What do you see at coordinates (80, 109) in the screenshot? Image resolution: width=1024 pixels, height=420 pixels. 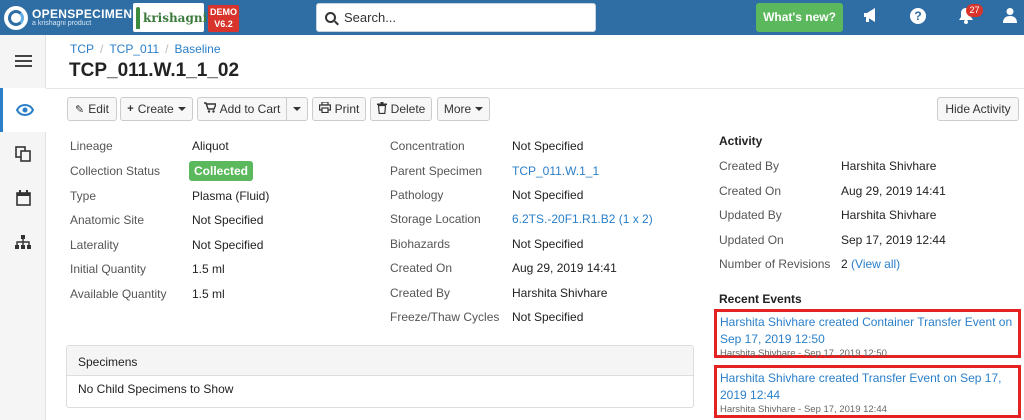 I see `pencil-icon: ✎` at bounding box center [80, 109].